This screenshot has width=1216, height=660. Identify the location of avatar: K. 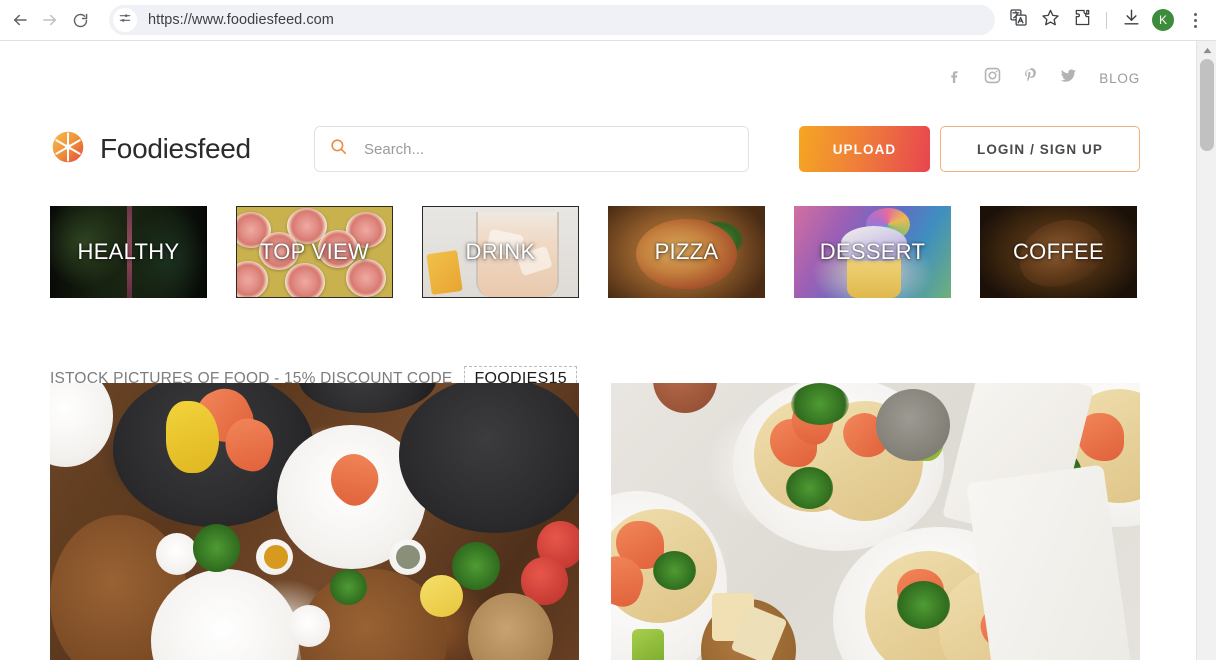
(1163, 20).